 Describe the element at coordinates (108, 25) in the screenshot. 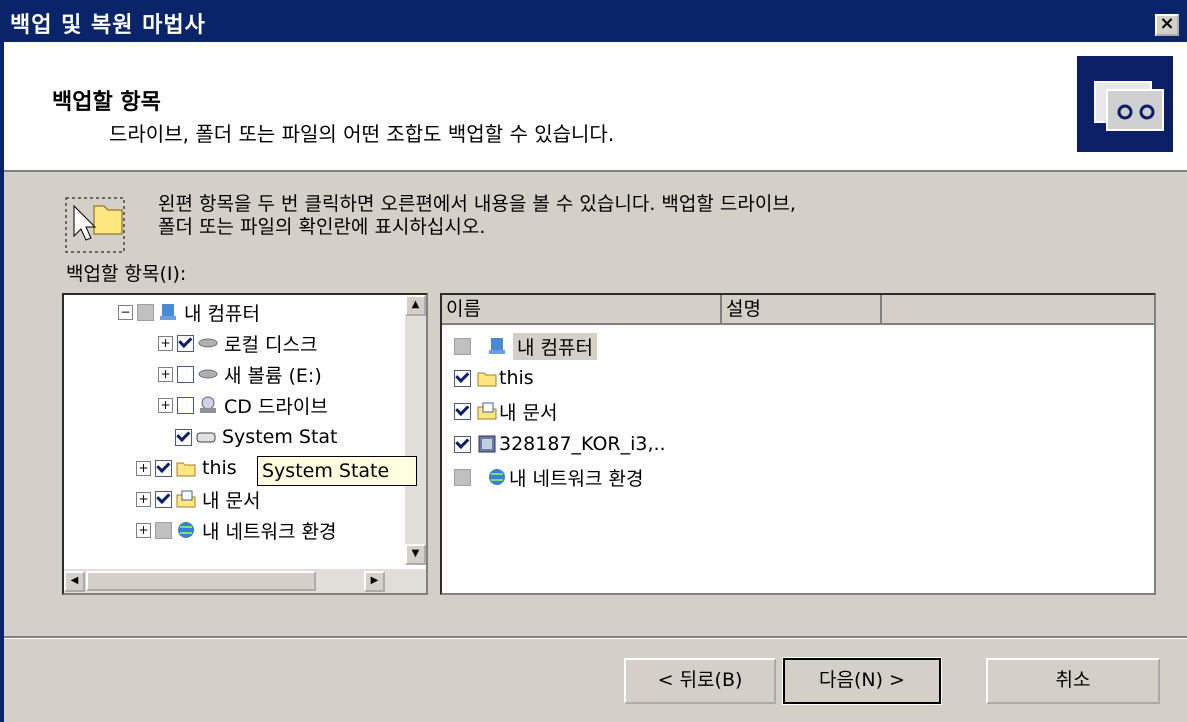

I see `window-title: 백업 및 복원 마법사` at that location.